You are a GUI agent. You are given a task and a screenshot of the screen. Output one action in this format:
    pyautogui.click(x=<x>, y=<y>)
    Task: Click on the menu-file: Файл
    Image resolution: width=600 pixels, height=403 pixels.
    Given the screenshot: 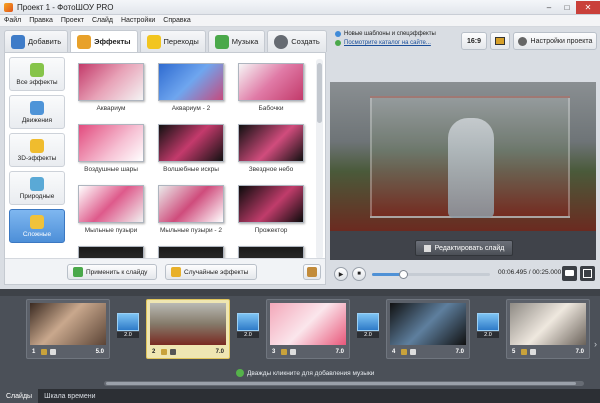 What is the action you would take?
    pyautogui.click(x=12, y=20)
    